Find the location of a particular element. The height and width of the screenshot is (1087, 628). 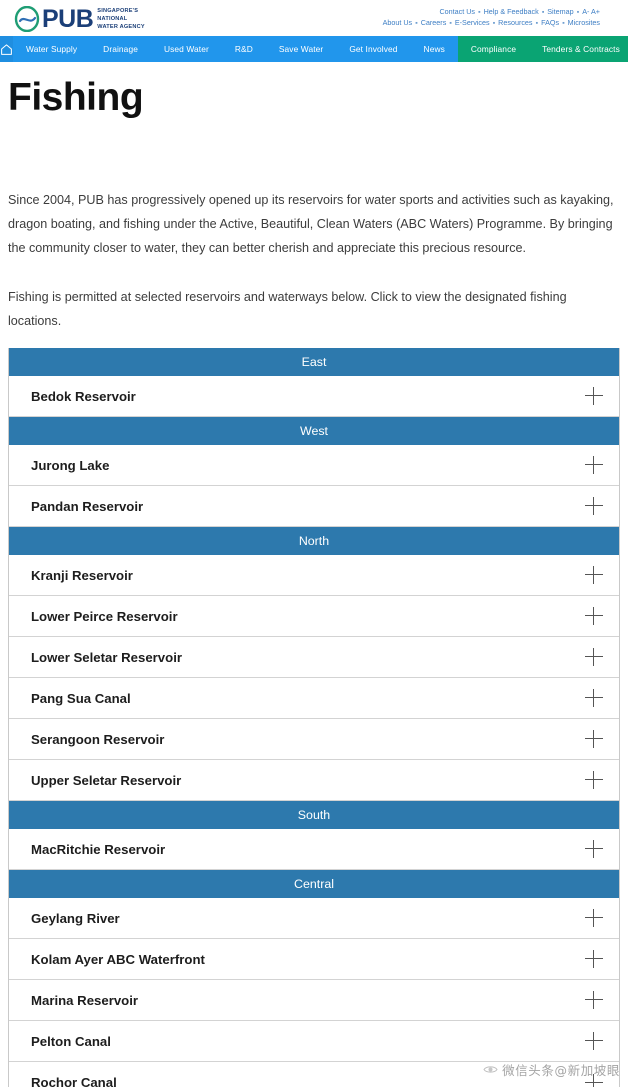

utility-link-faqs: FAQs is located at coordinates (550, 22).